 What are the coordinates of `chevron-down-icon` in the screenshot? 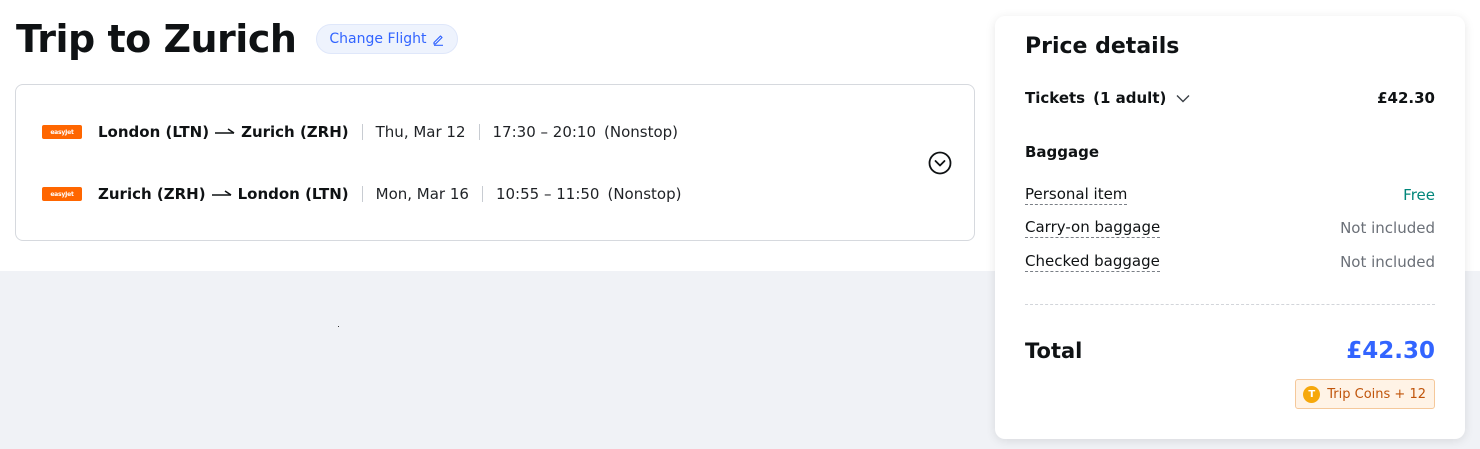 It's located at (1183, 98).